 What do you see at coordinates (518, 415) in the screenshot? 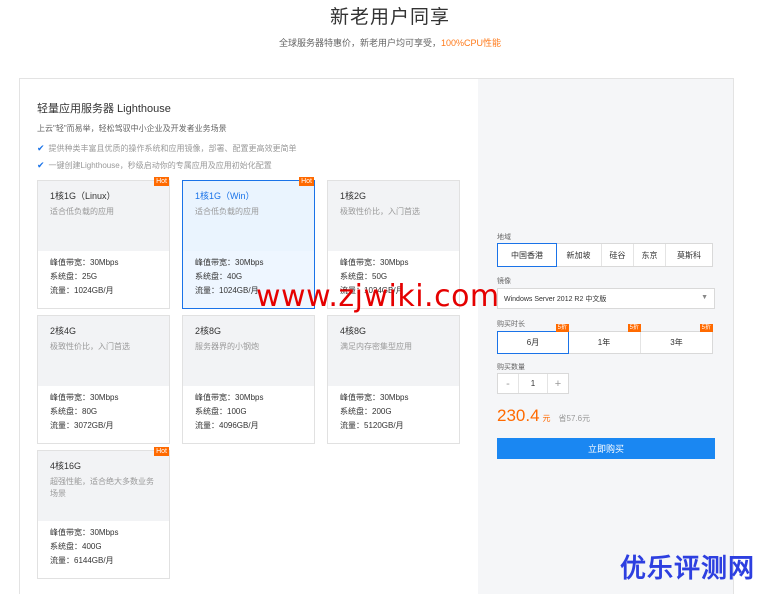
I see `price-amount: 230.4` at bounding box center [518, 415].